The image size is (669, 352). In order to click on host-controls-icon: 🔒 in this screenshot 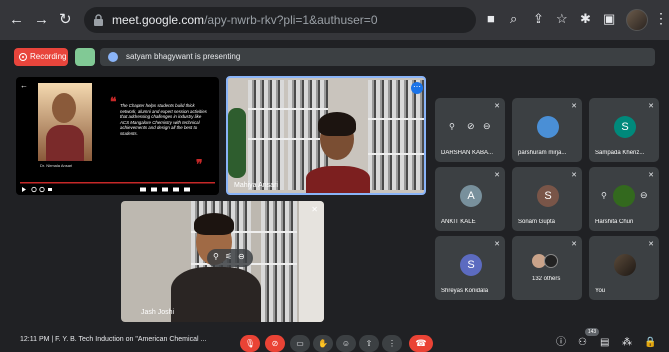, I will do `click(650, 343)`.